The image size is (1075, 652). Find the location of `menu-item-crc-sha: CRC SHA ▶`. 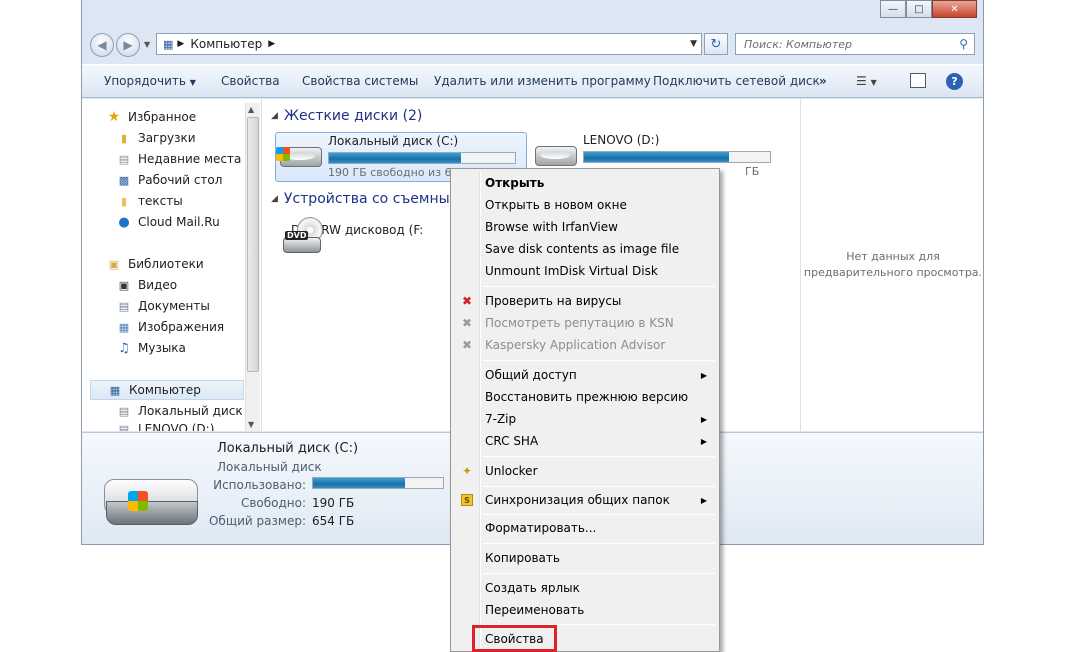

menu-item-crc-sha: CRC SHA ▶ is located at coordinates (585, 441).